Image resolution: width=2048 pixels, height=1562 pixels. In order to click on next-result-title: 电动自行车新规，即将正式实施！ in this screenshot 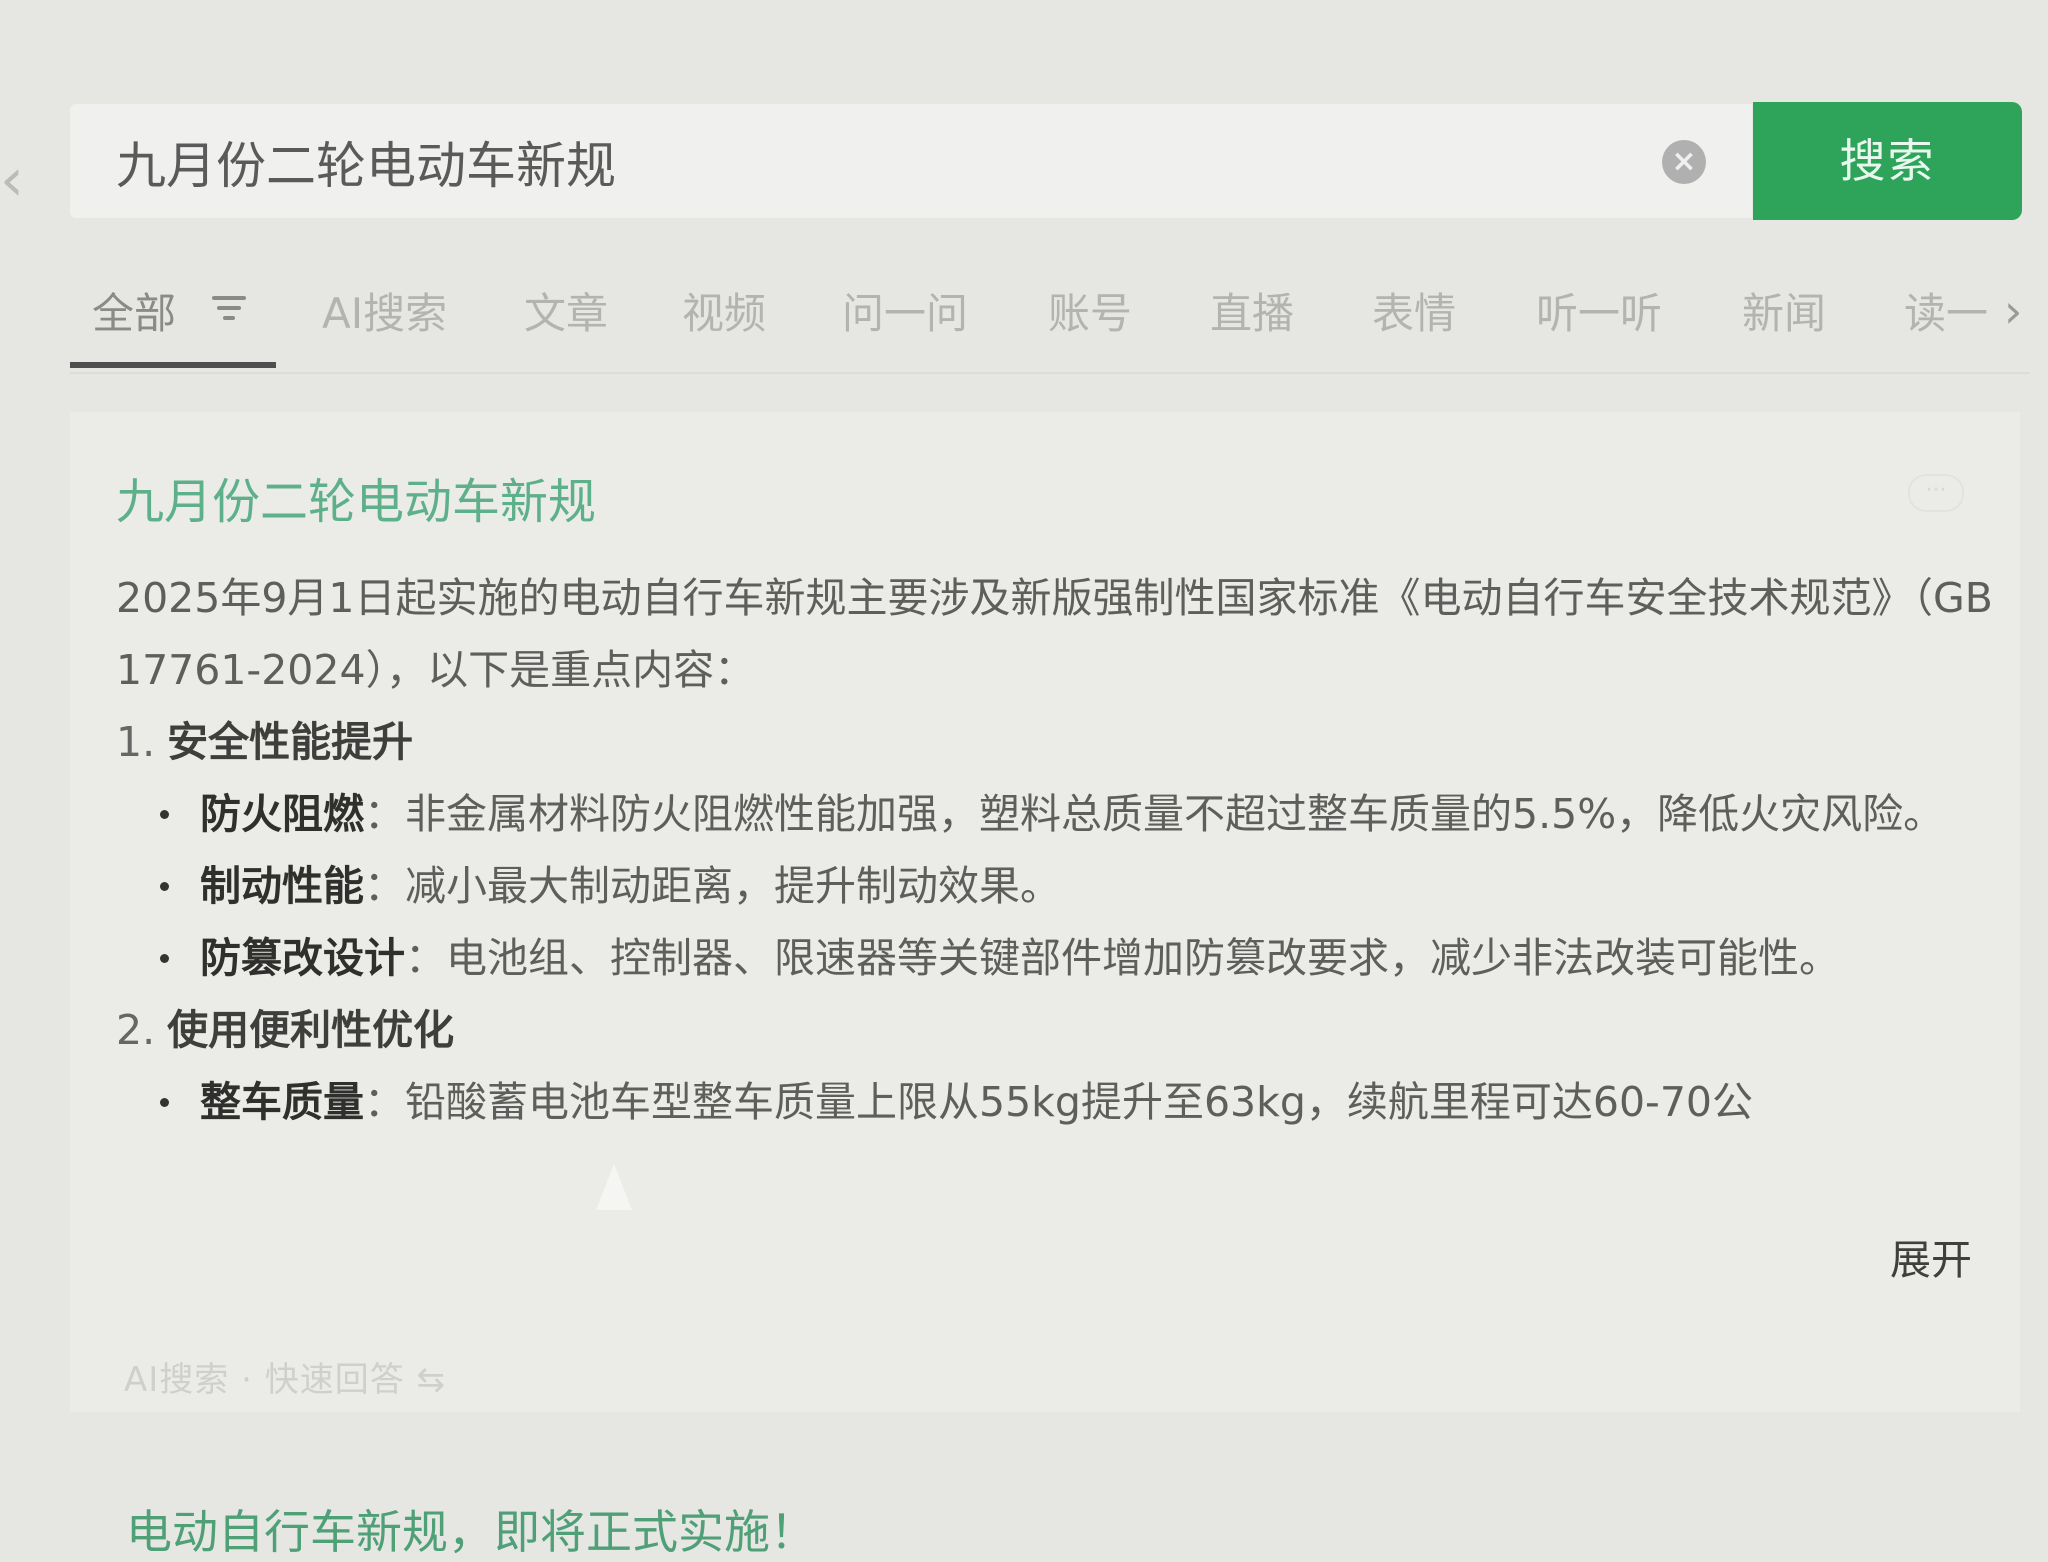, I will do `click(471, 1529)`.